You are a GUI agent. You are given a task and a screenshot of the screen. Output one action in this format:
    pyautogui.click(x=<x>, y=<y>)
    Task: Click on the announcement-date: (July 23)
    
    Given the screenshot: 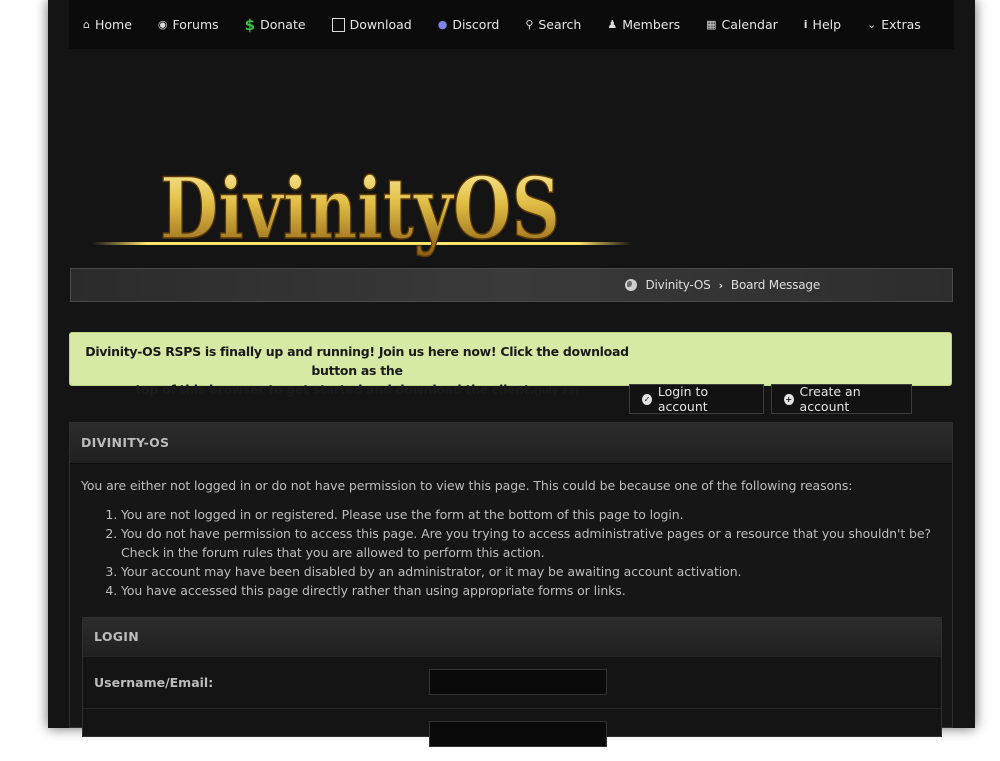 What is the action you would take?
    pyautogui.click(x=556, y=391)
    